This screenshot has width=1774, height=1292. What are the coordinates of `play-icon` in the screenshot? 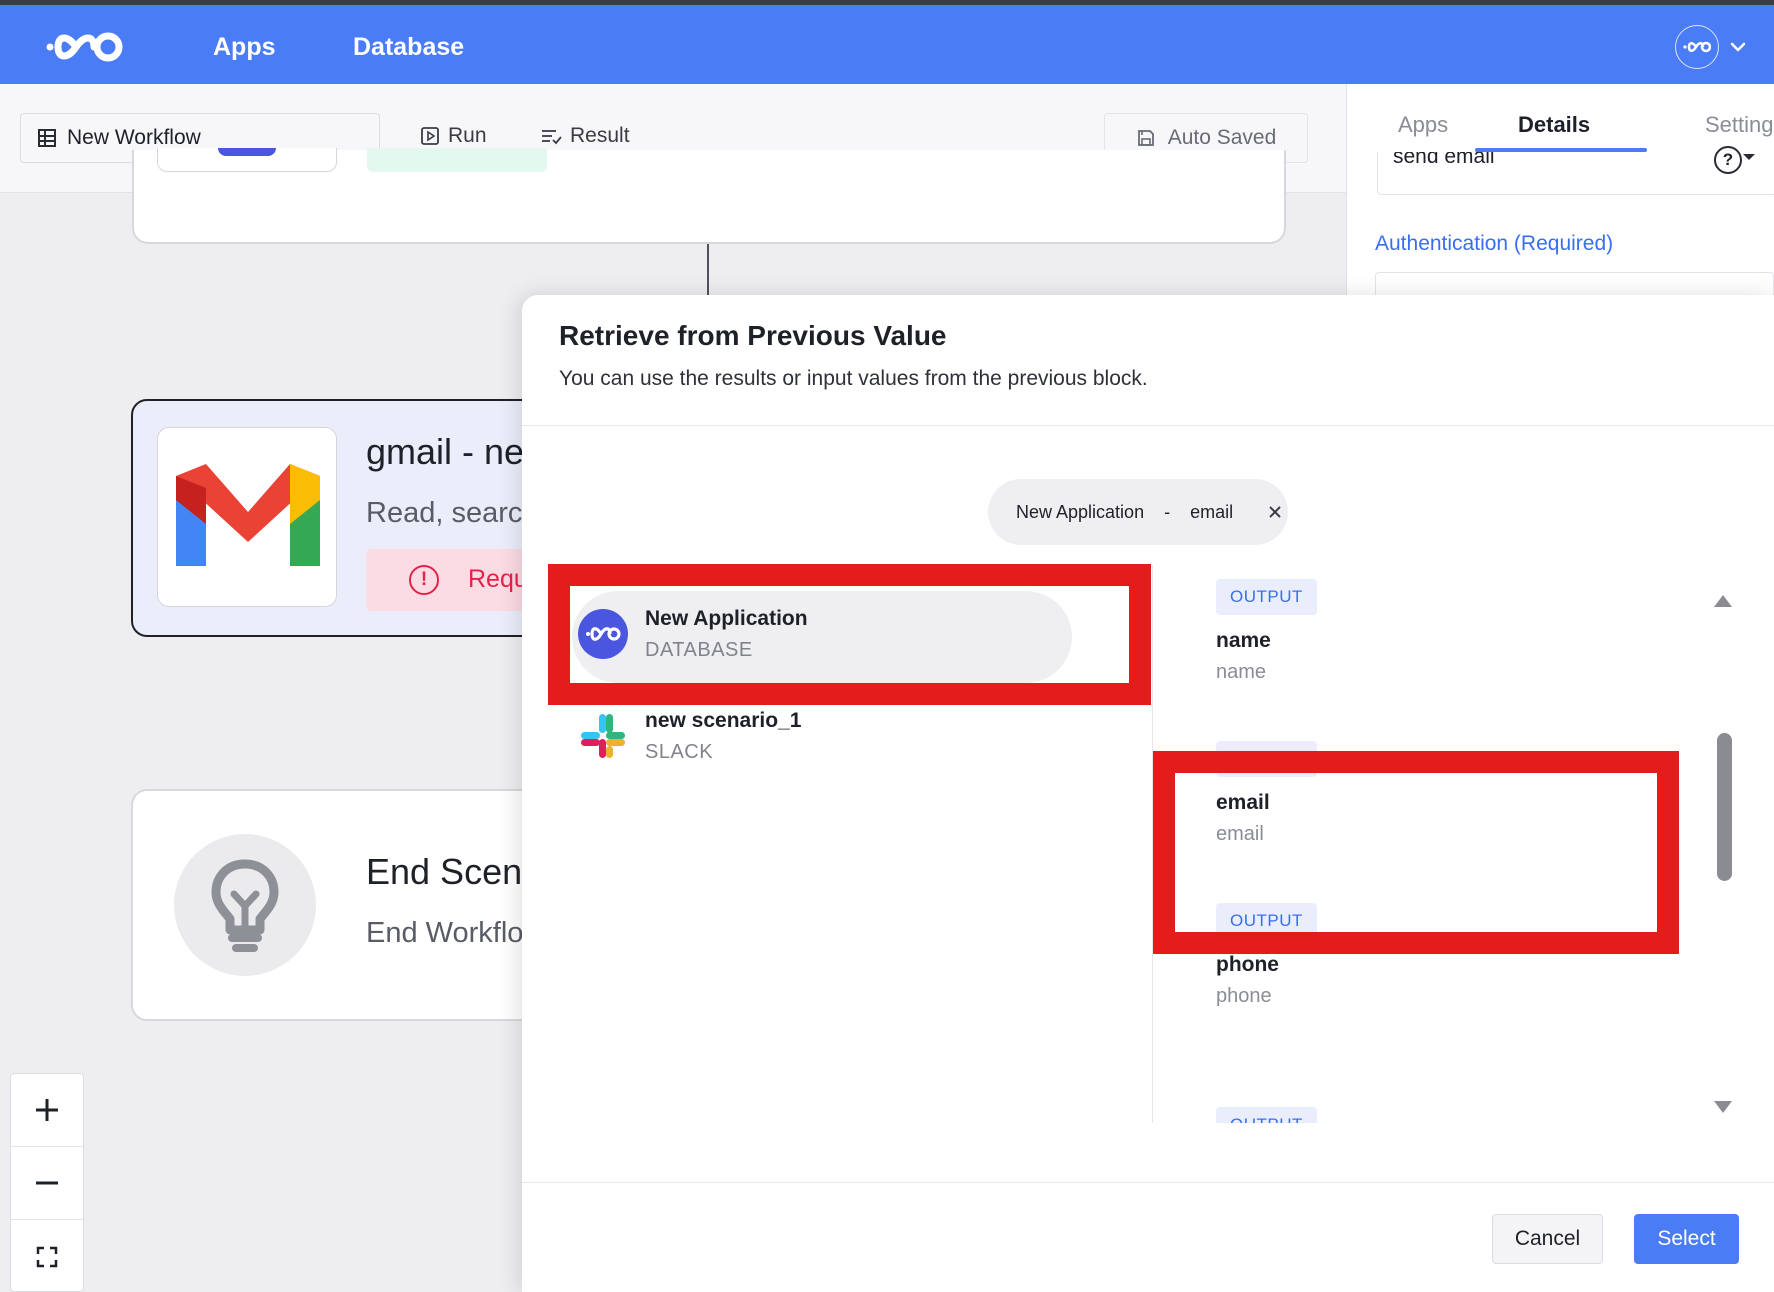 It's located at (430, 136).